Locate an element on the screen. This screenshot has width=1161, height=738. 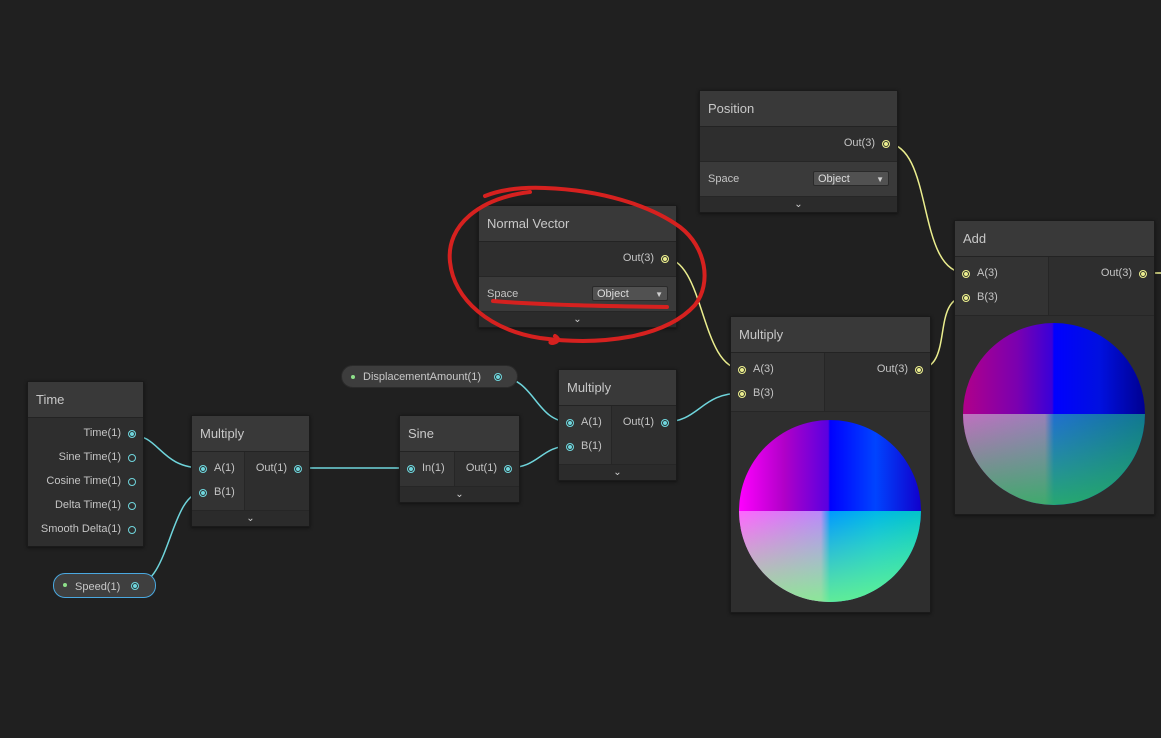
multiply3-output-row: Out(3) is located at coordinates (878, 370).